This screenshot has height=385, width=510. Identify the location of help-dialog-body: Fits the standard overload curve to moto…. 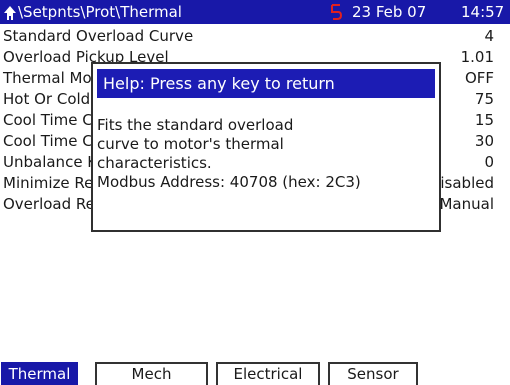
(262, 154).